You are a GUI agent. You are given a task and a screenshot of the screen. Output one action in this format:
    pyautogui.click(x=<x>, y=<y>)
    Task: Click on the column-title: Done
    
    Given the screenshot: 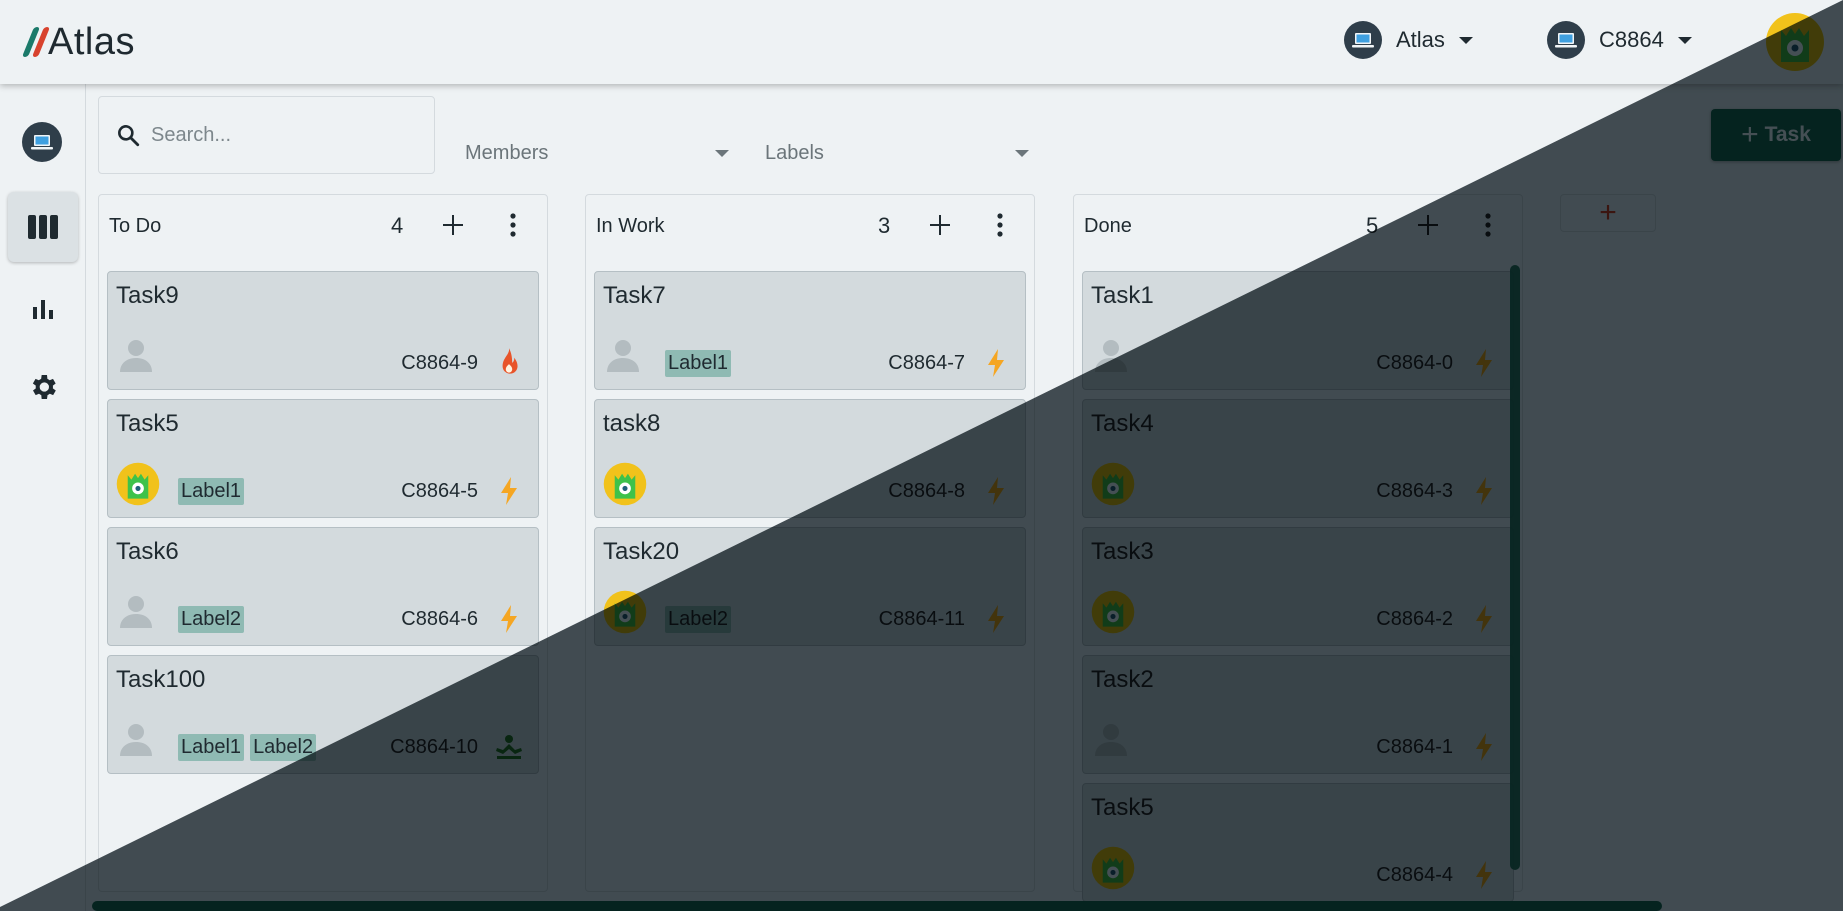 What is the action you would take?
    pyautogui.click(x=1108, y=226)
    